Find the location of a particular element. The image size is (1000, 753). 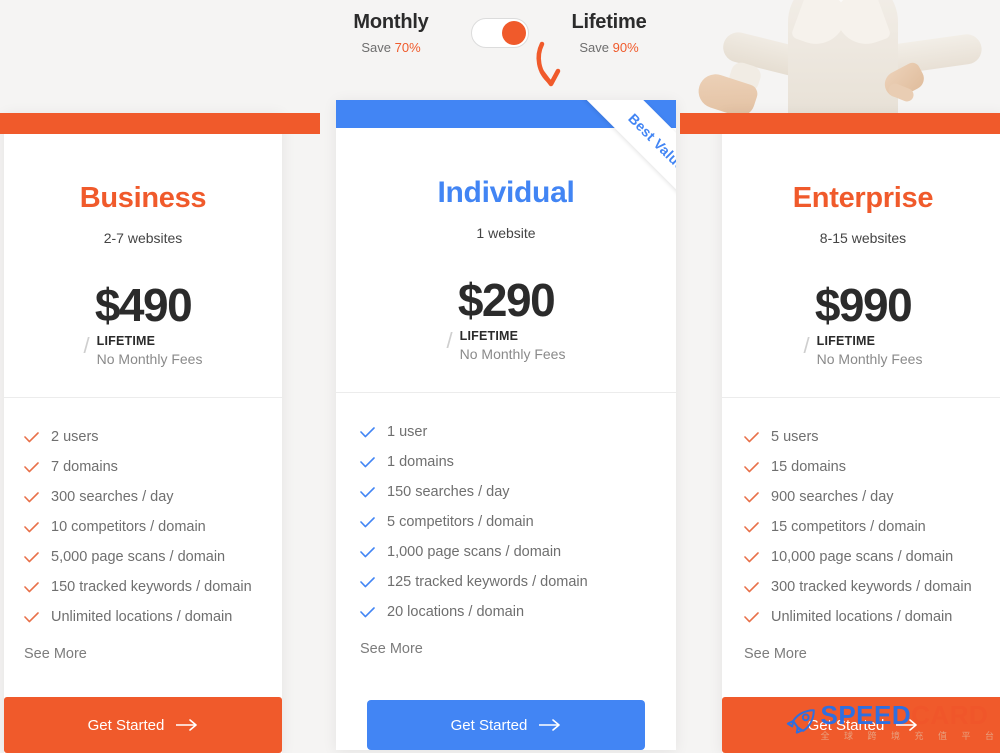

lifetime-label-group: Lifetime Save 90% is located at coordinates (609, 31).